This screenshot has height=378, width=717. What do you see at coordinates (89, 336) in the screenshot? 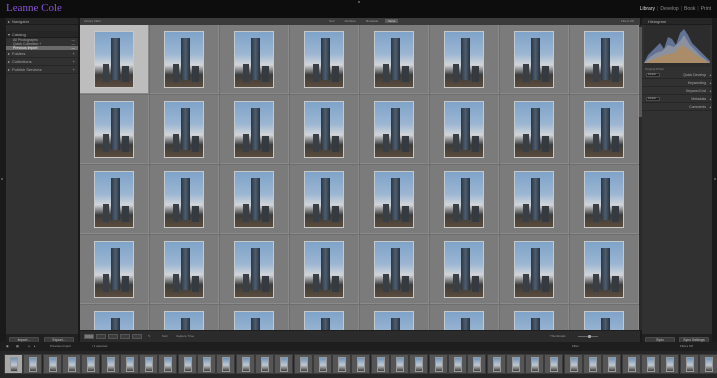
I see `grid-view-button` at bounding box center [89, 336].